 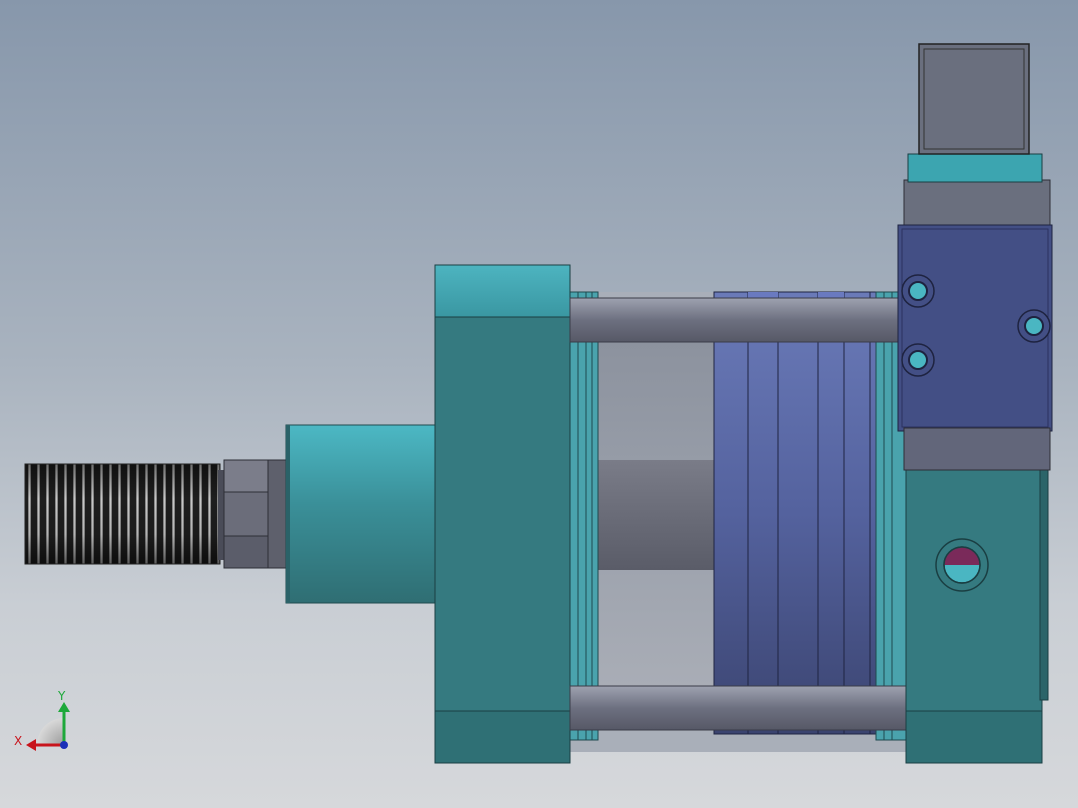 I want to click on hex-nut, so click(x=253, y=514).